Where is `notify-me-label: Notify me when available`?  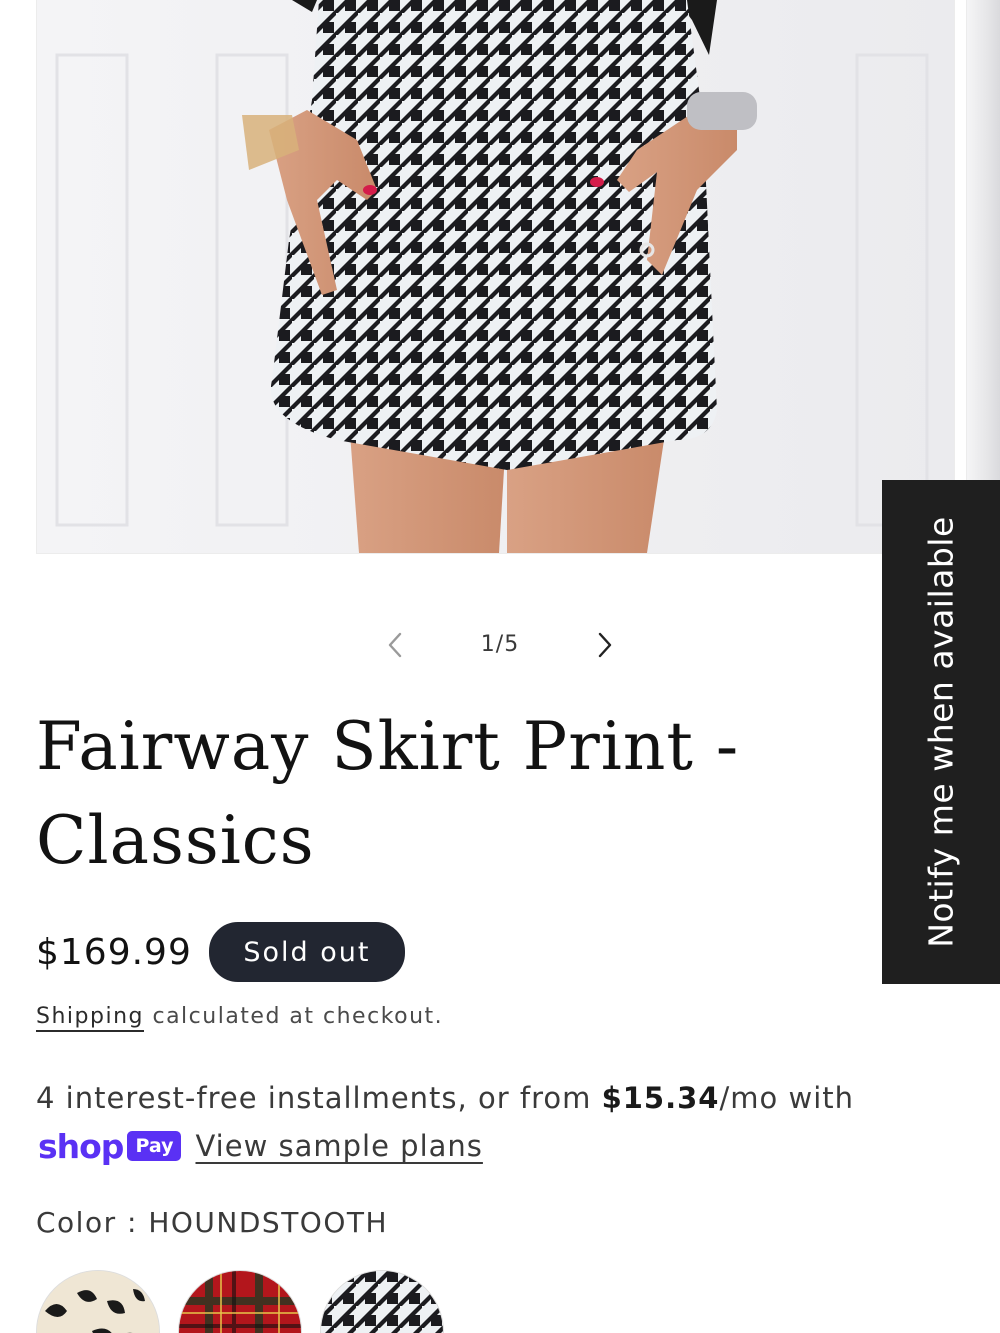 notify-me-label: Notify me when available is located at coordinates (941, 732).